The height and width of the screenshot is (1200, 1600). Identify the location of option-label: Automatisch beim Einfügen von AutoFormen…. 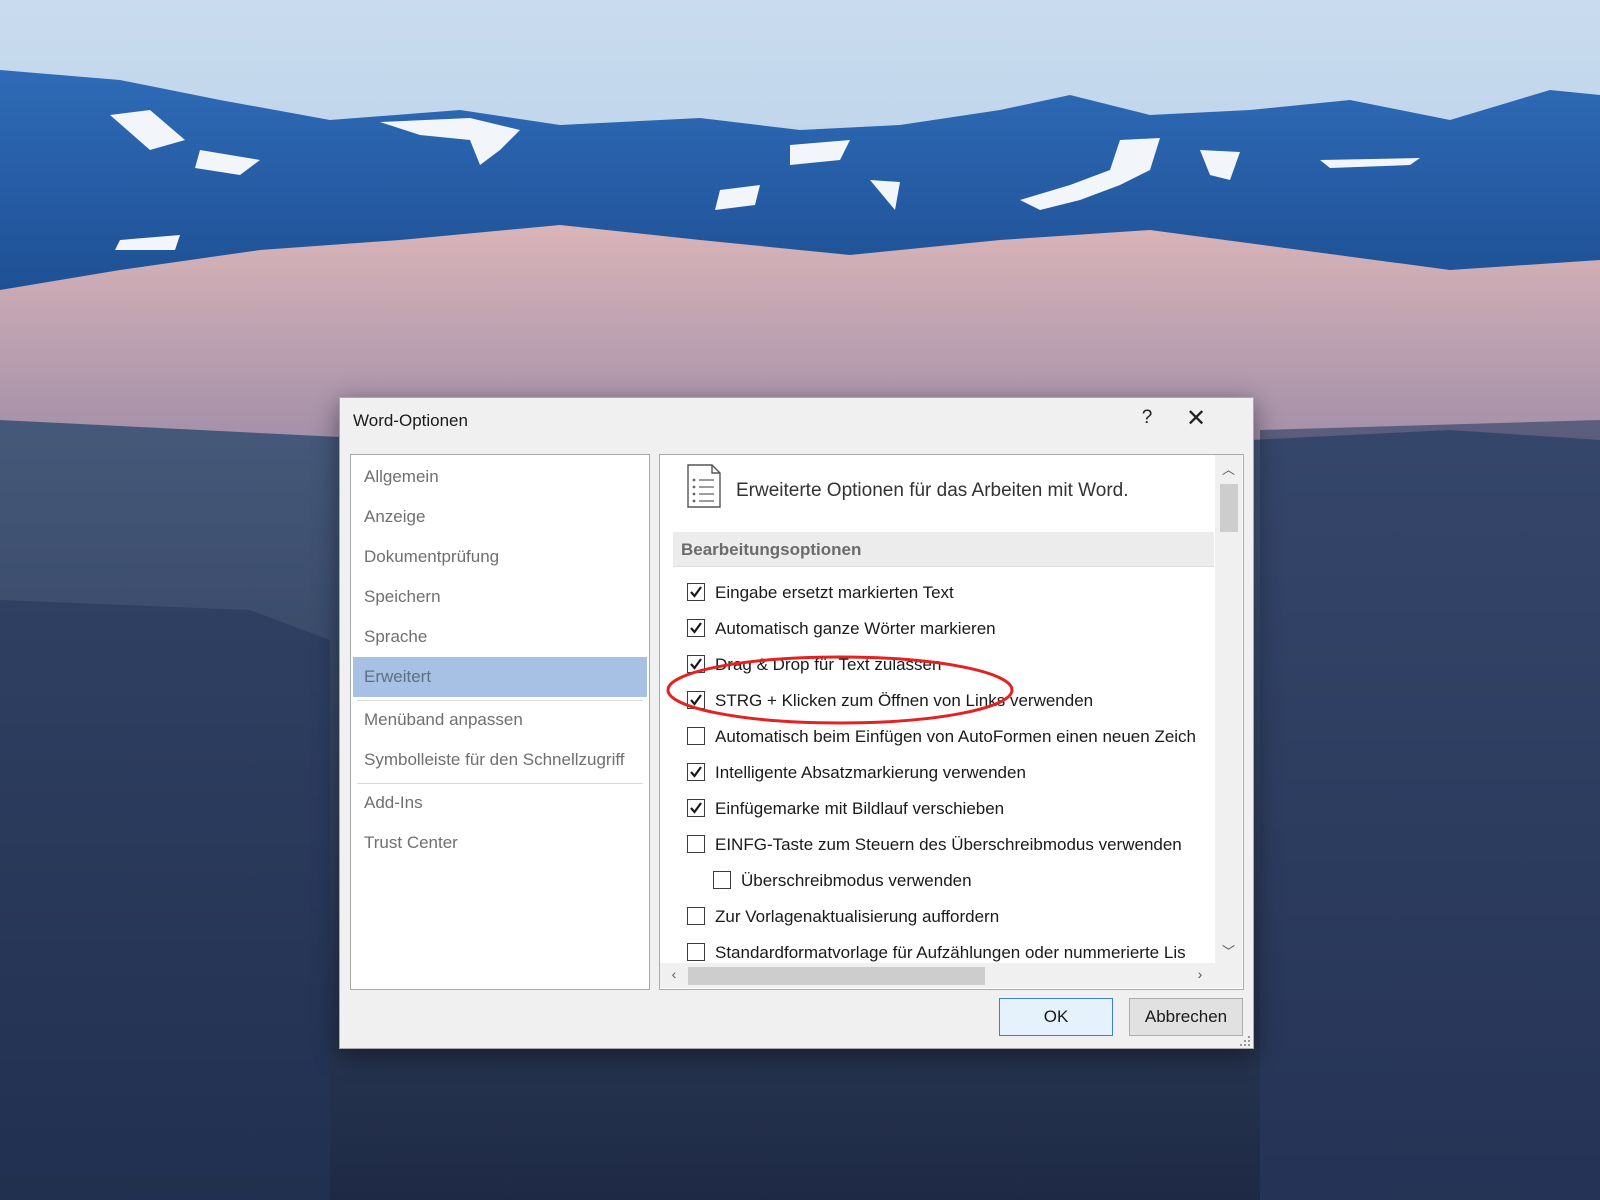
(956, 736).